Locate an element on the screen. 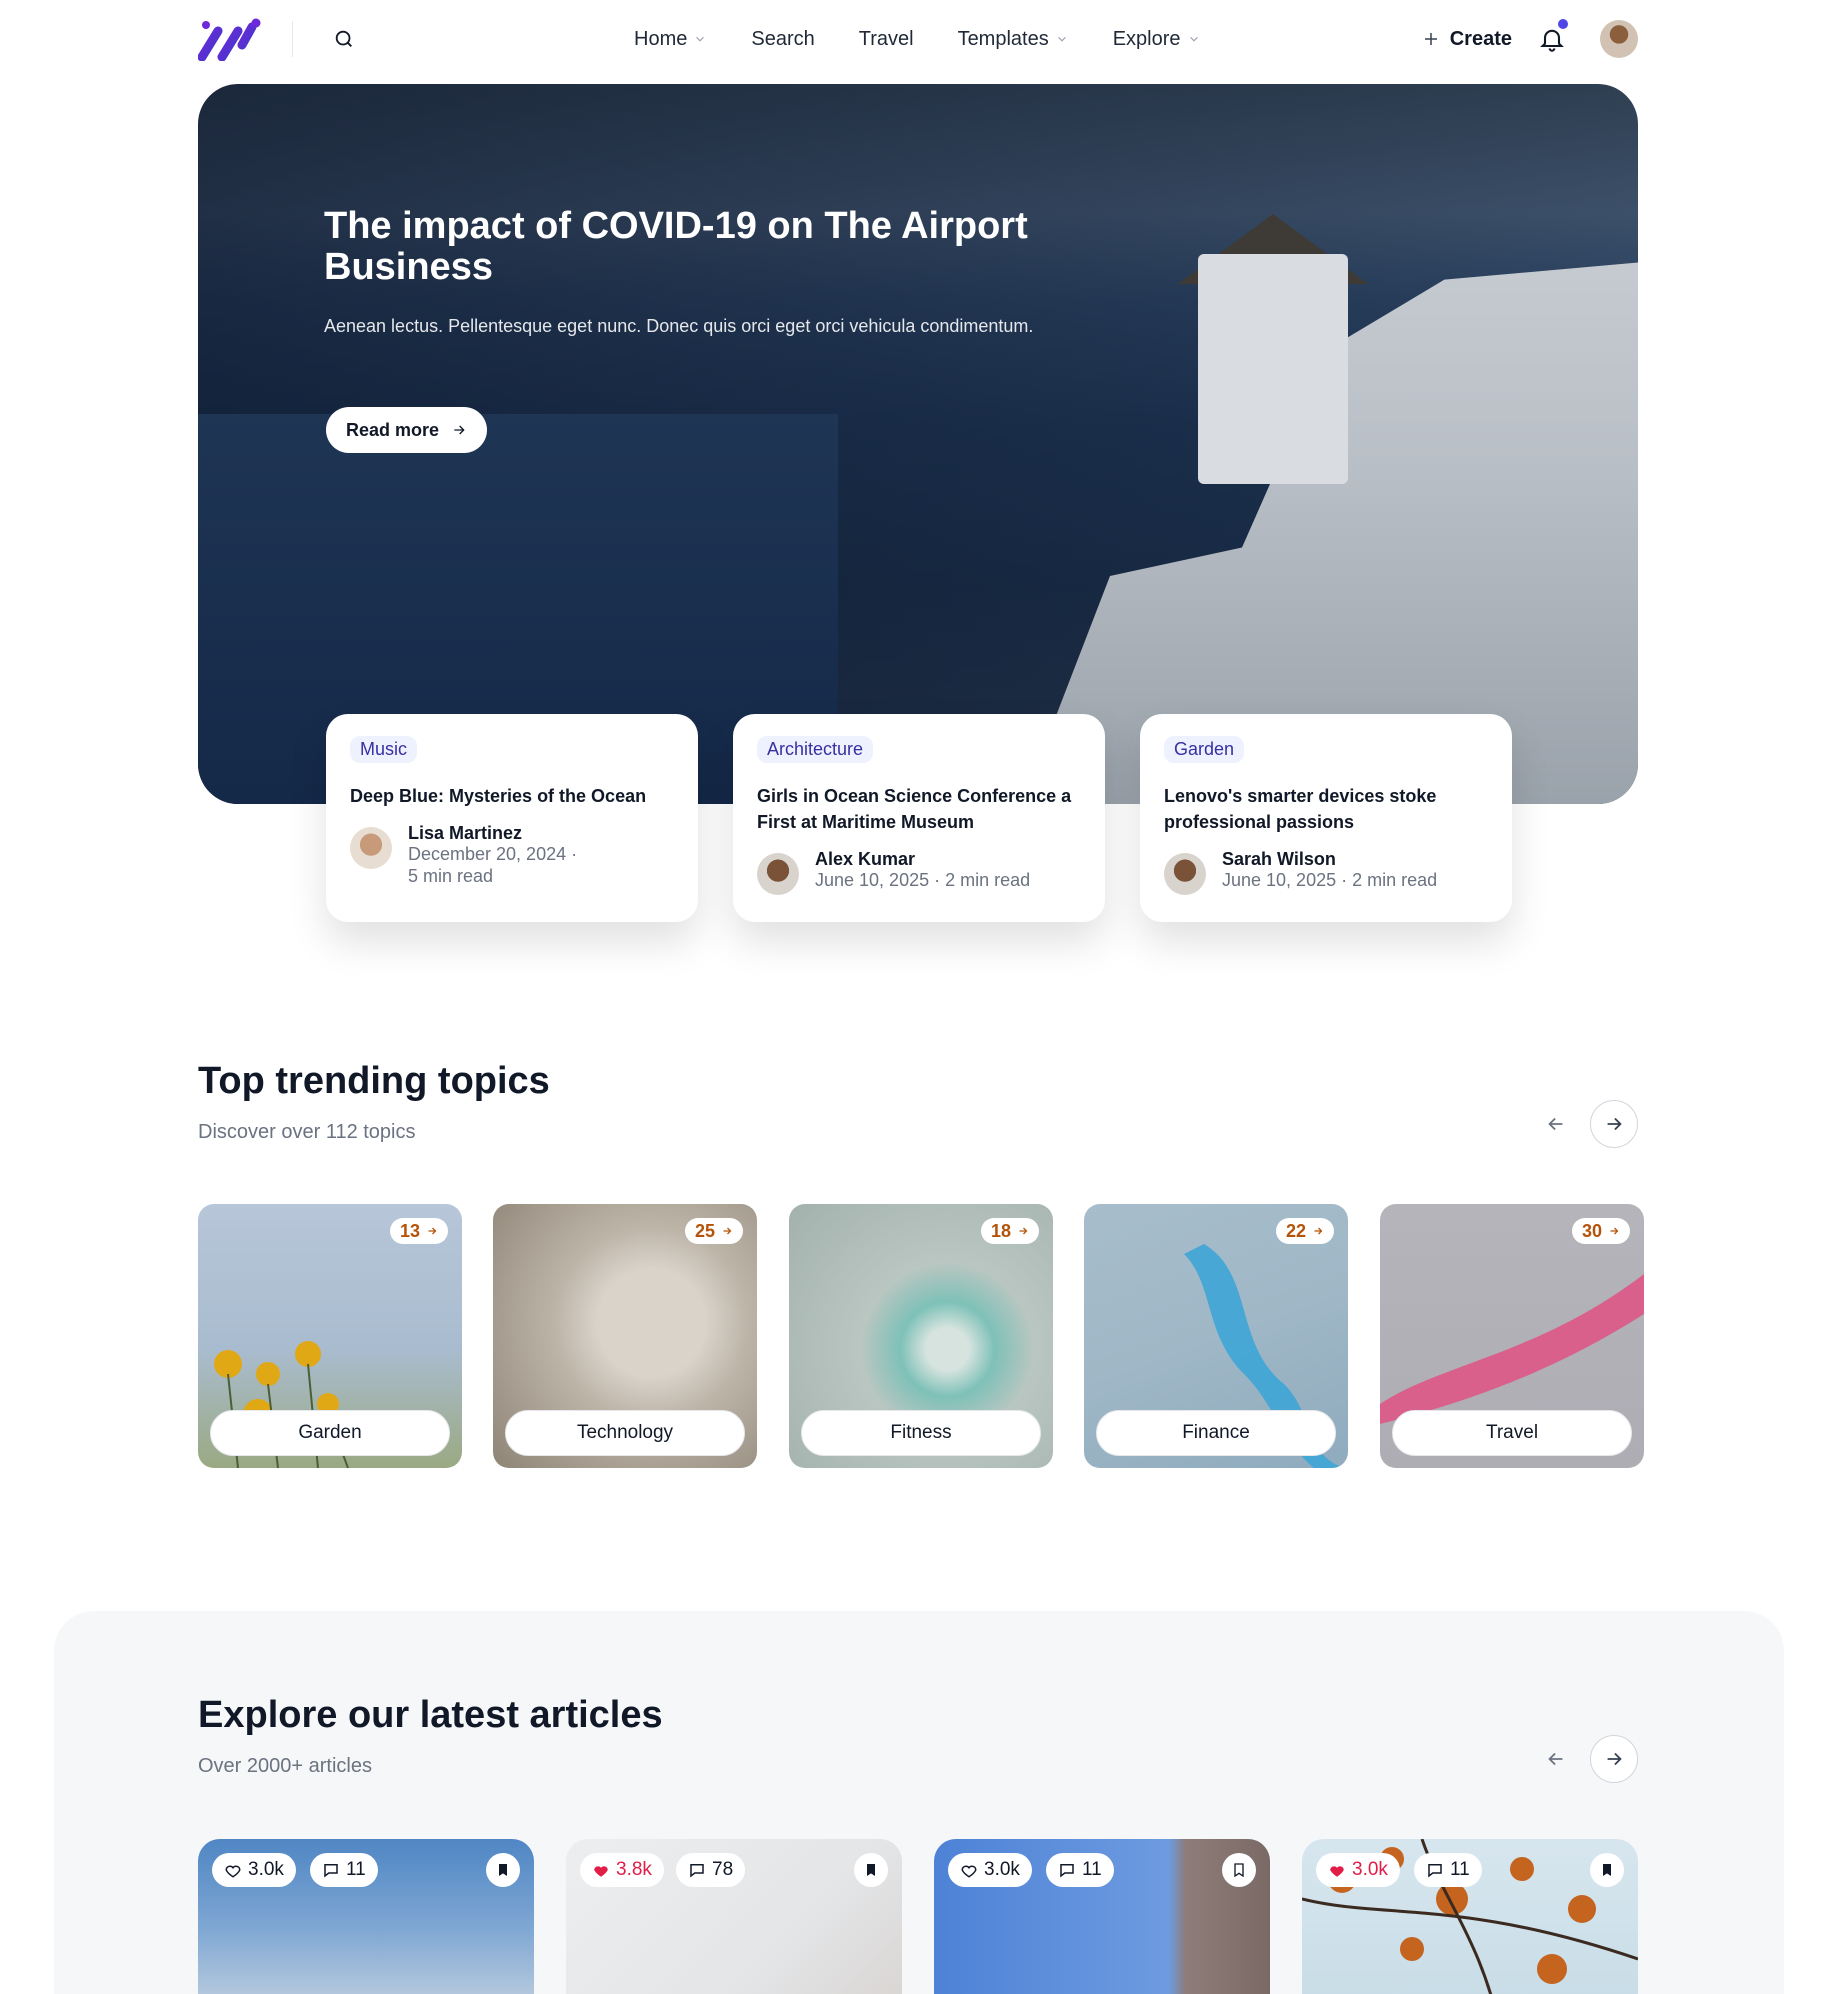 The width and height of the screenshot is (1840, 1994). nav-search-label: Search is located at coordinates (783, 38).